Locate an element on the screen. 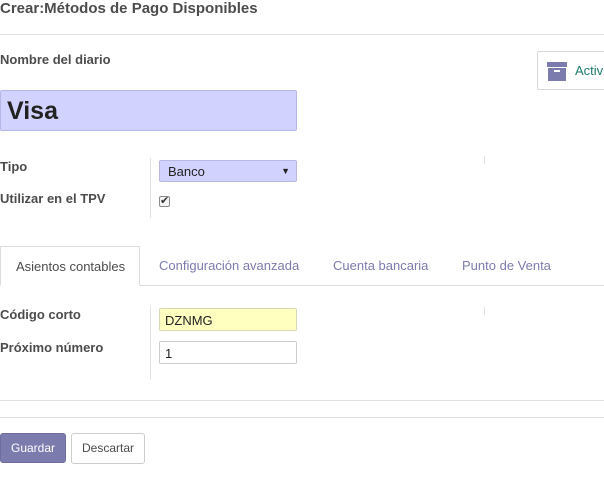 The width and height of the screenshot is (604, 477). tab-journal-entries: Asientos contables is located at coordinates (70, 266).